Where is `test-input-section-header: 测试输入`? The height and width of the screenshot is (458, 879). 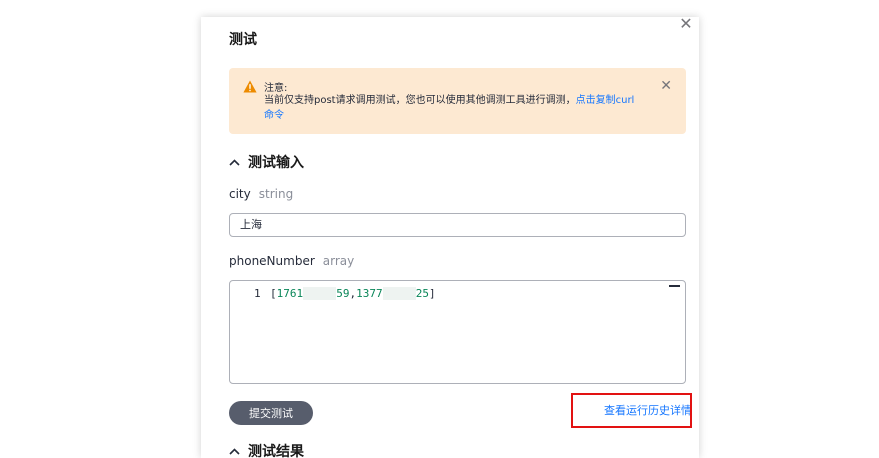
test-input-section-header: 测试输入 is located at coordinates (266, 162).